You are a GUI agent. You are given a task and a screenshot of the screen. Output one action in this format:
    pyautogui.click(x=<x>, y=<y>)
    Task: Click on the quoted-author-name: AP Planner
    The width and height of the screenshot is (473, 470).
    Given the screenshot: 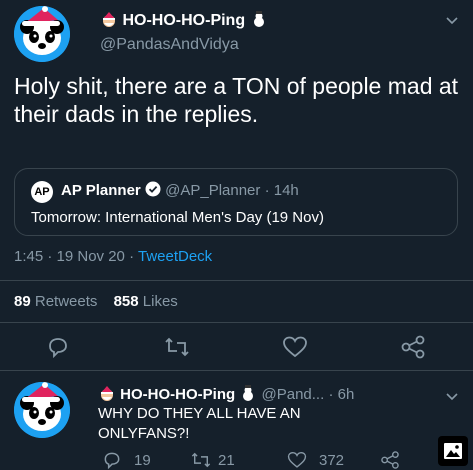 What is the action you would take?
    pyautogui.click(x=101, y=190)
    